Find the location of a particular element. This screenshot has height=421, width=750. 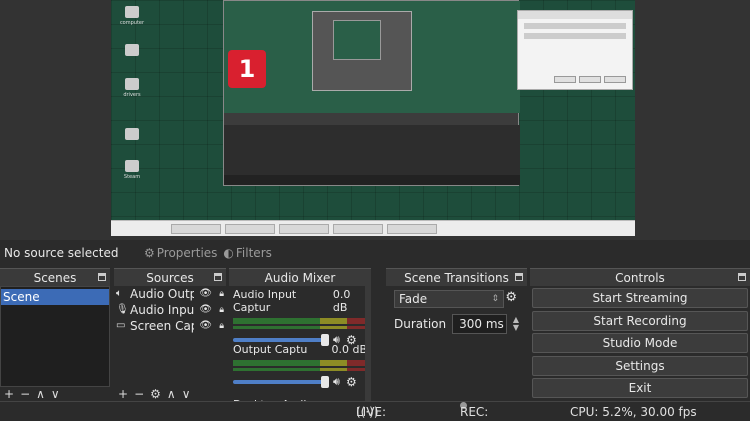

move-scene-down-button: ∨ is located at coordinates (55, 394).